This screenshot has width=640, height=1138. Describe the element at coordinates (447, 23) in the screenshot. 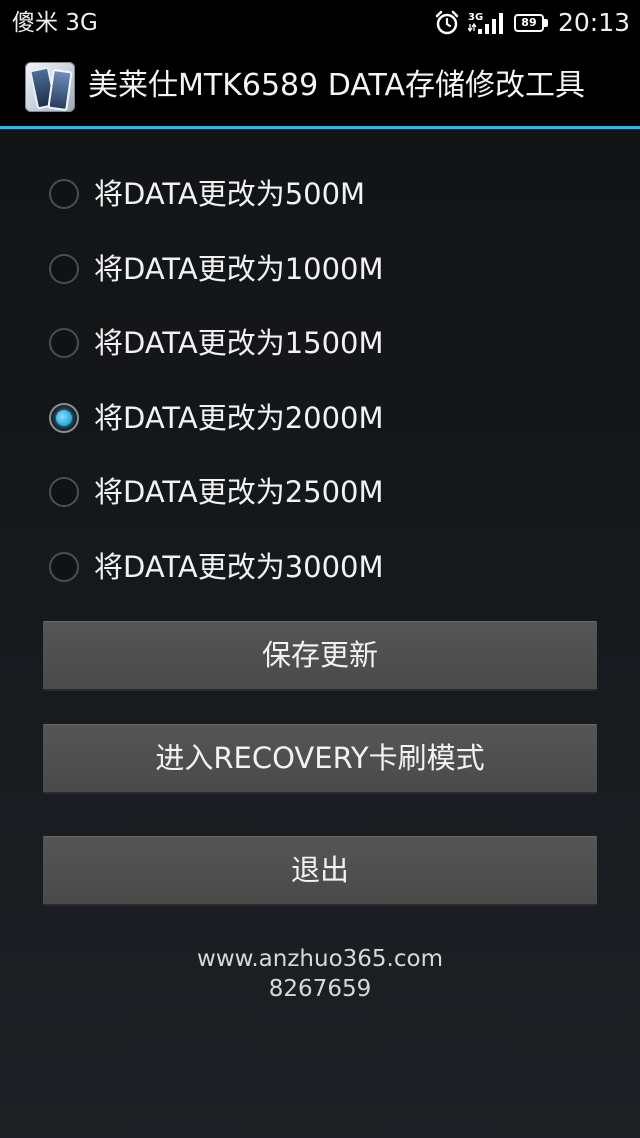

I see `alarm-icon` at that location.